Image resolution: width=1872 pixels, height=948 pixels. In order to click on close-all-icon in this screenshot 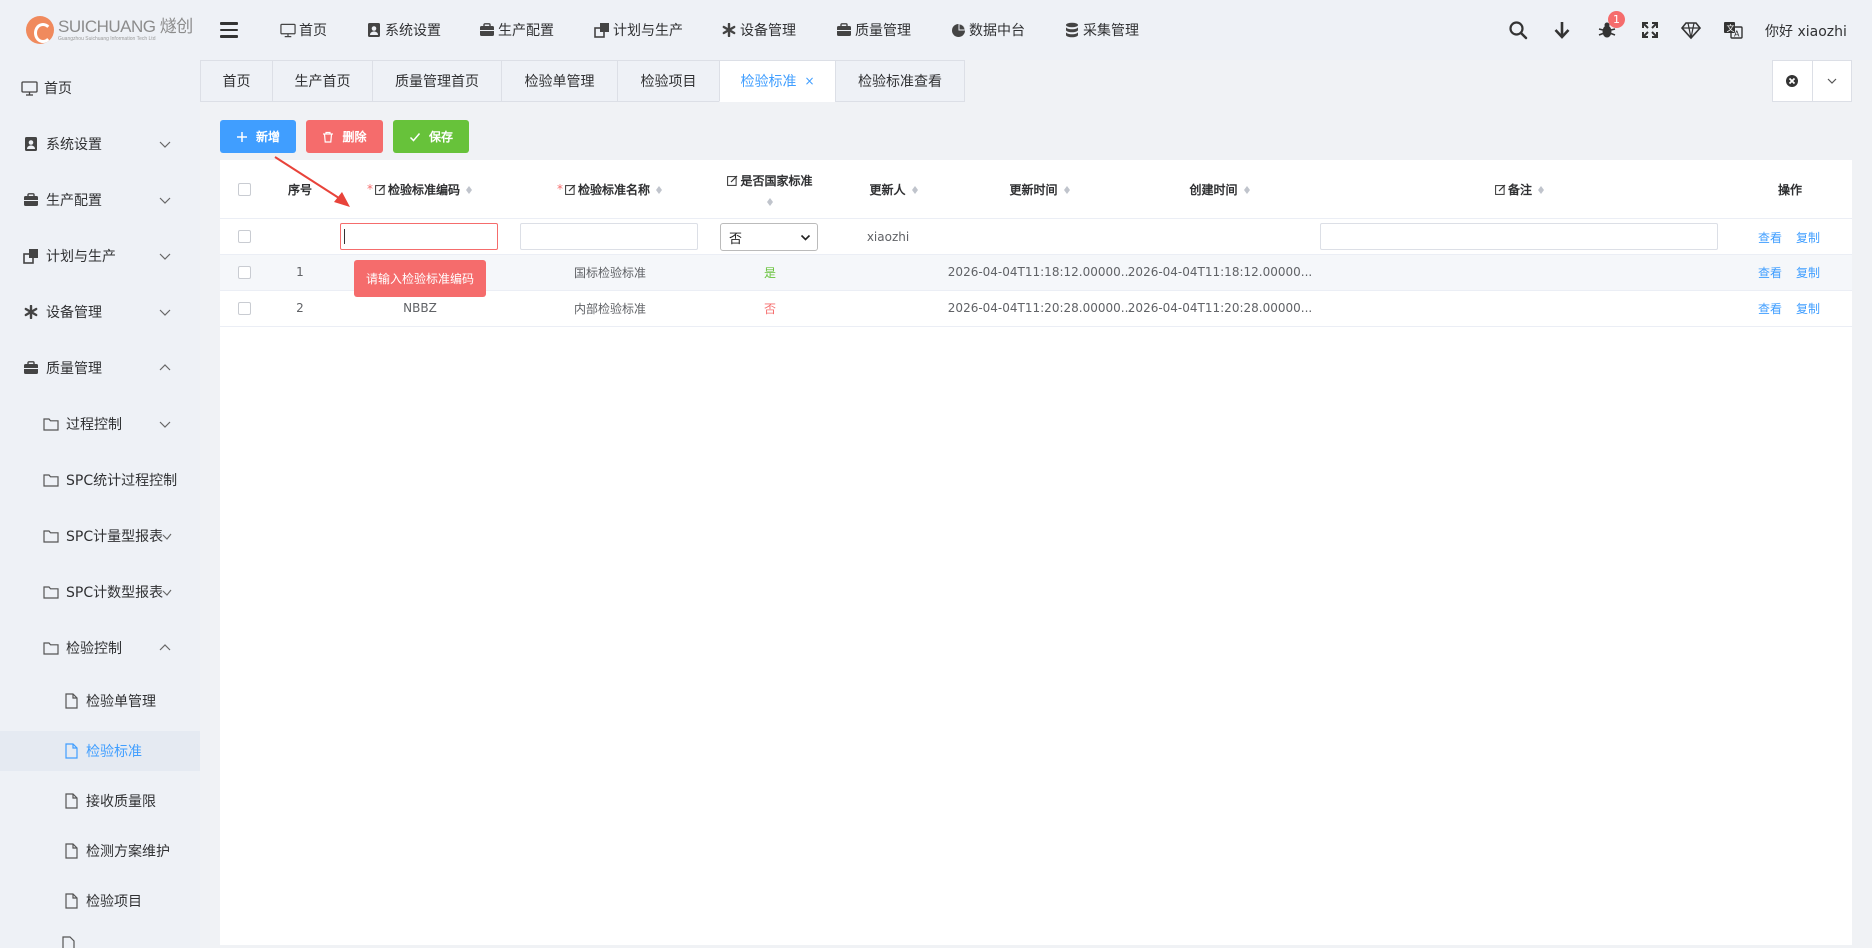, I will do `click(1792, 81)`.